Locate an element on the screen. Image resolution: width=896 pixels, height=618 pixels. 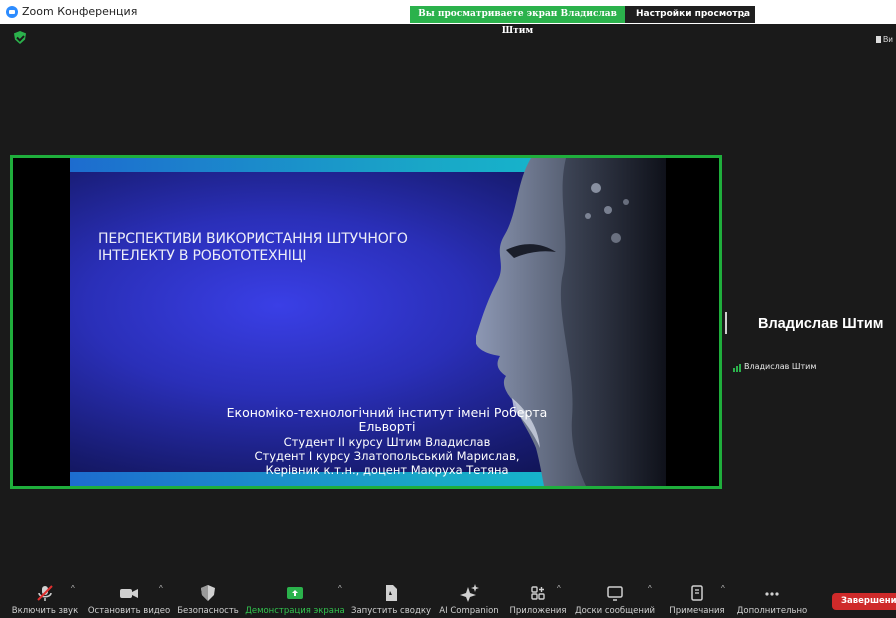
whiteboard-icon is located at coordinates (615, 593).